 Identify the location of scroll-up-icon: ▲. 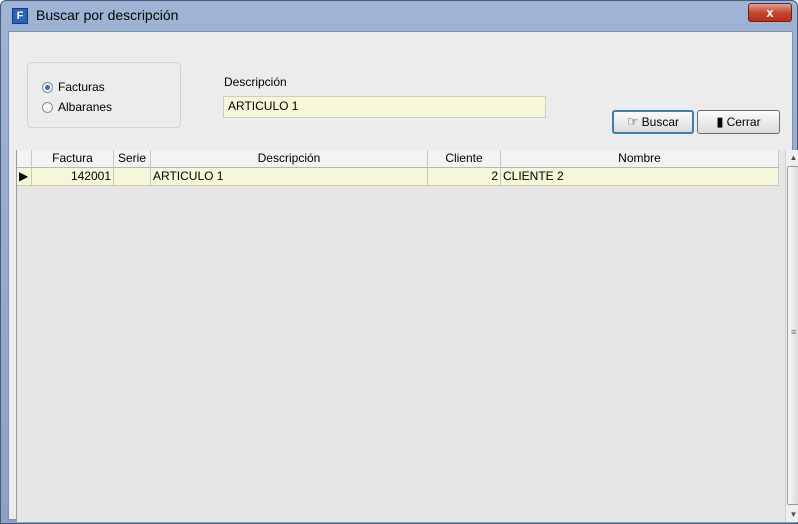
(792, 157).